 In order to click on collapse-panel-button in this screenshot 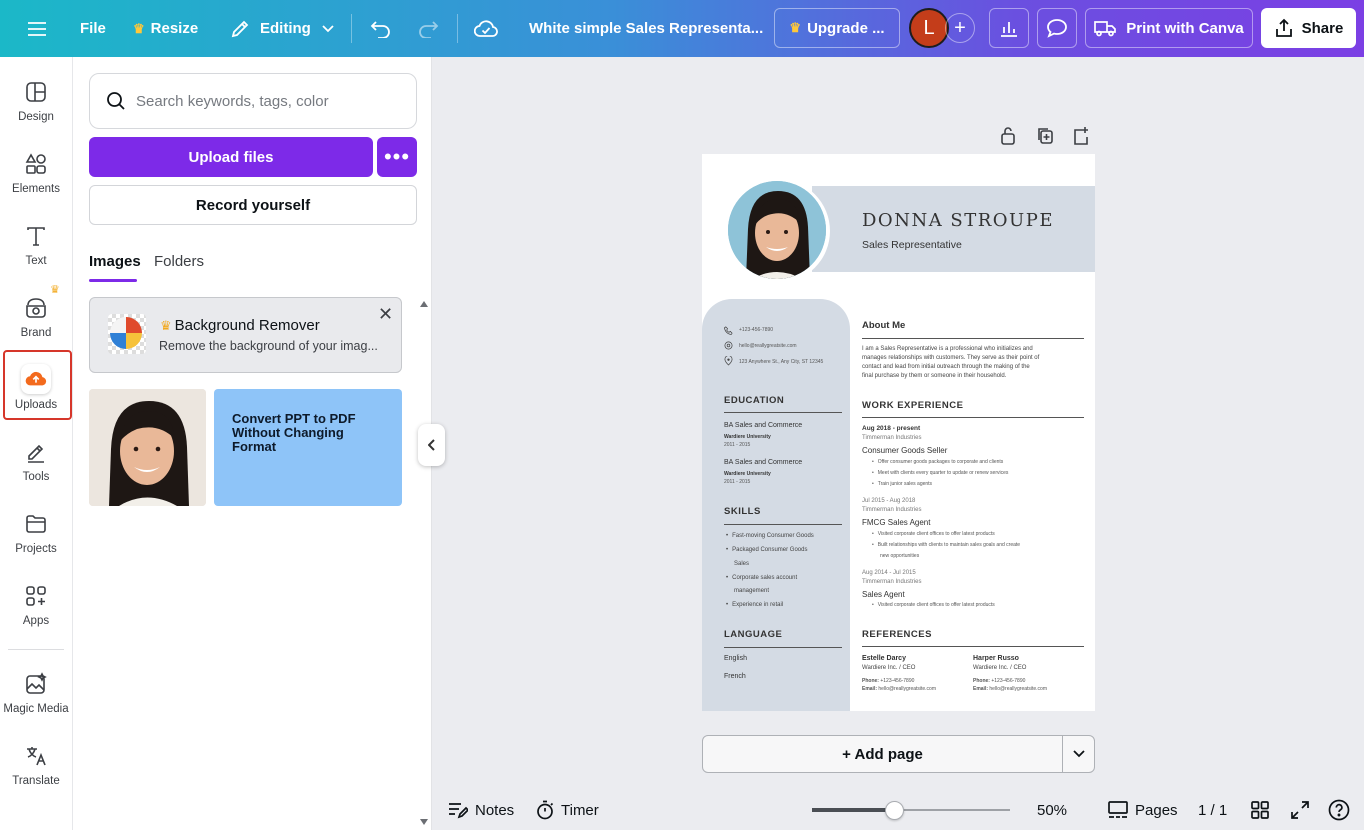, I will do `click(431, 445)`.